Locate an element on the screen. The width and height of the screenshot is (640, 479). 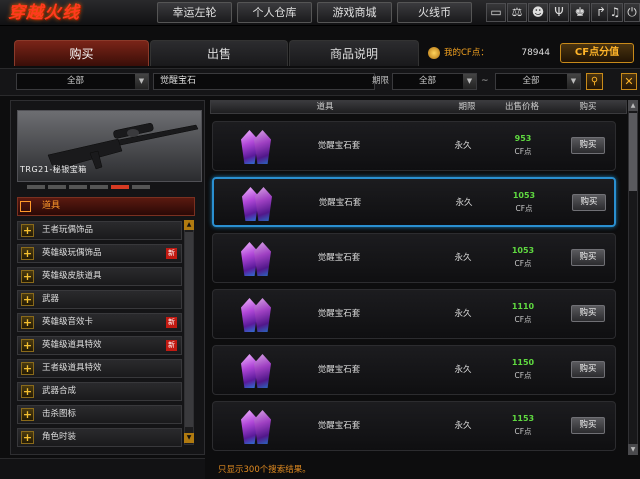
tab-item-description: 商品说明 is located at coordinates (354, 53).